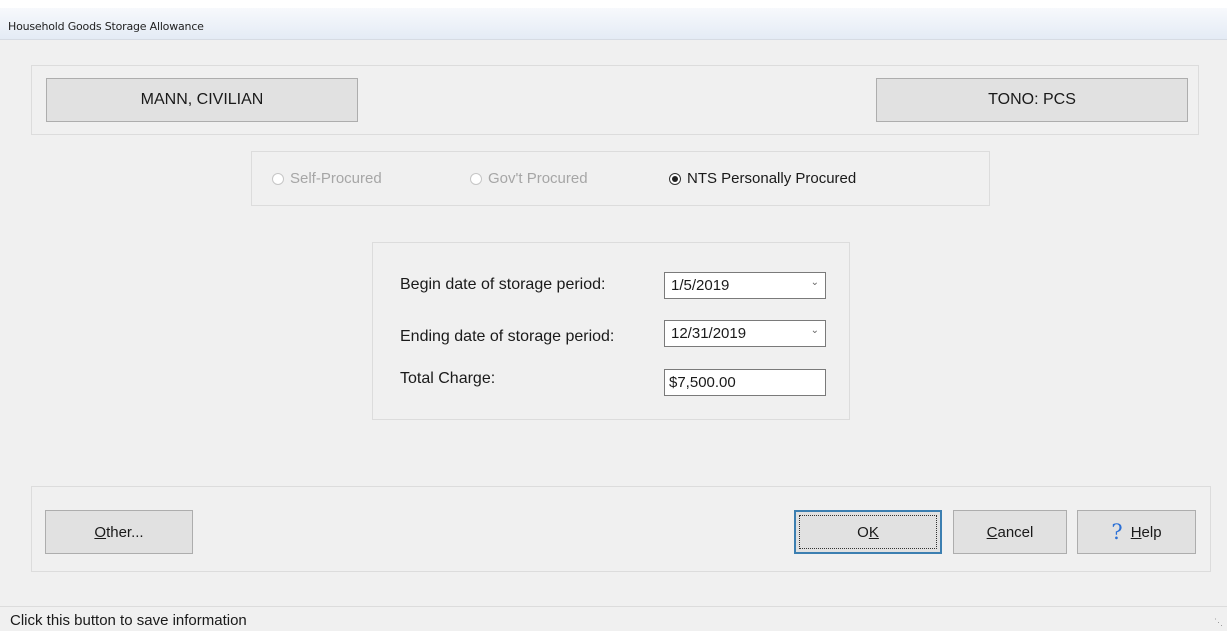 This screenshot has width=1227, height=631. I want to click on help-button-label: Help, so click(1146, 532).